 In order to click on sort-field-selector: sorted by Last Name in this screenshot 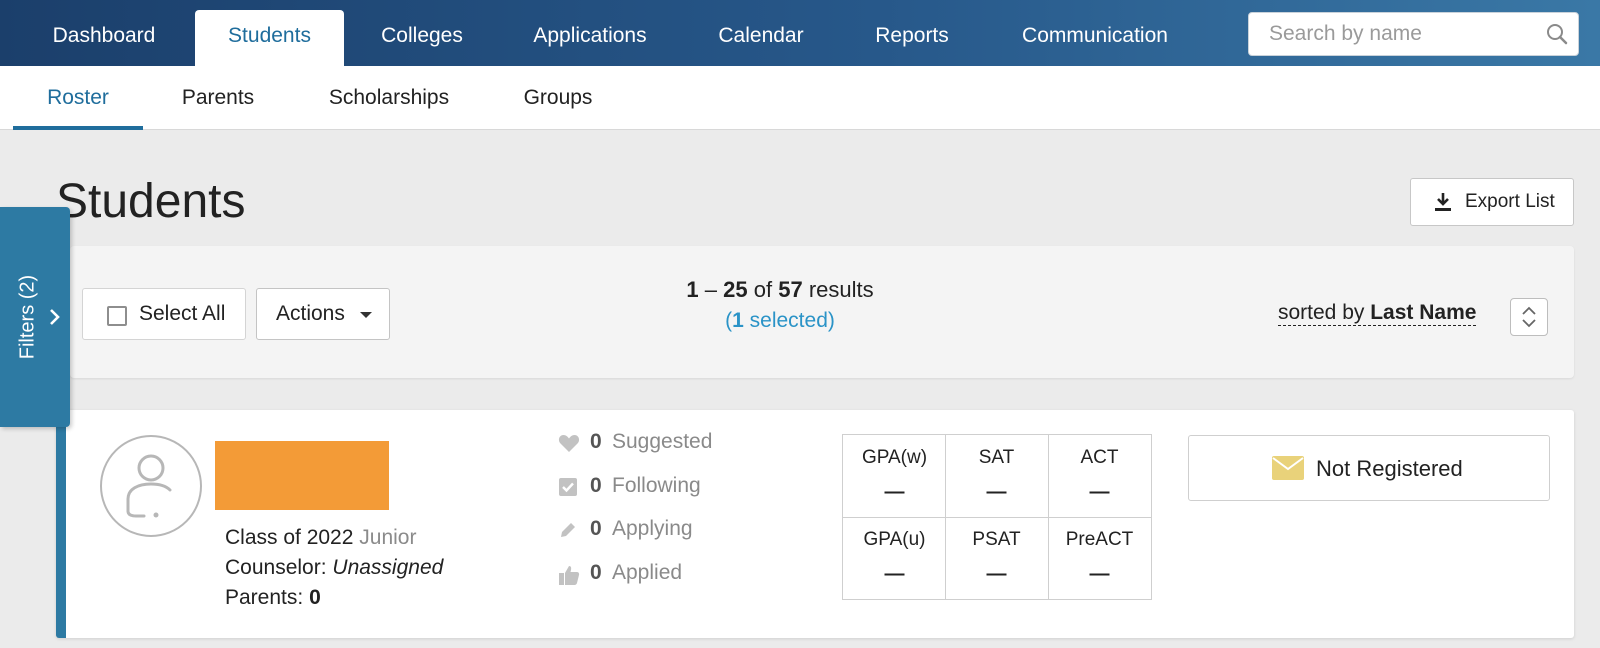, I will do `click(1377, 313)`.